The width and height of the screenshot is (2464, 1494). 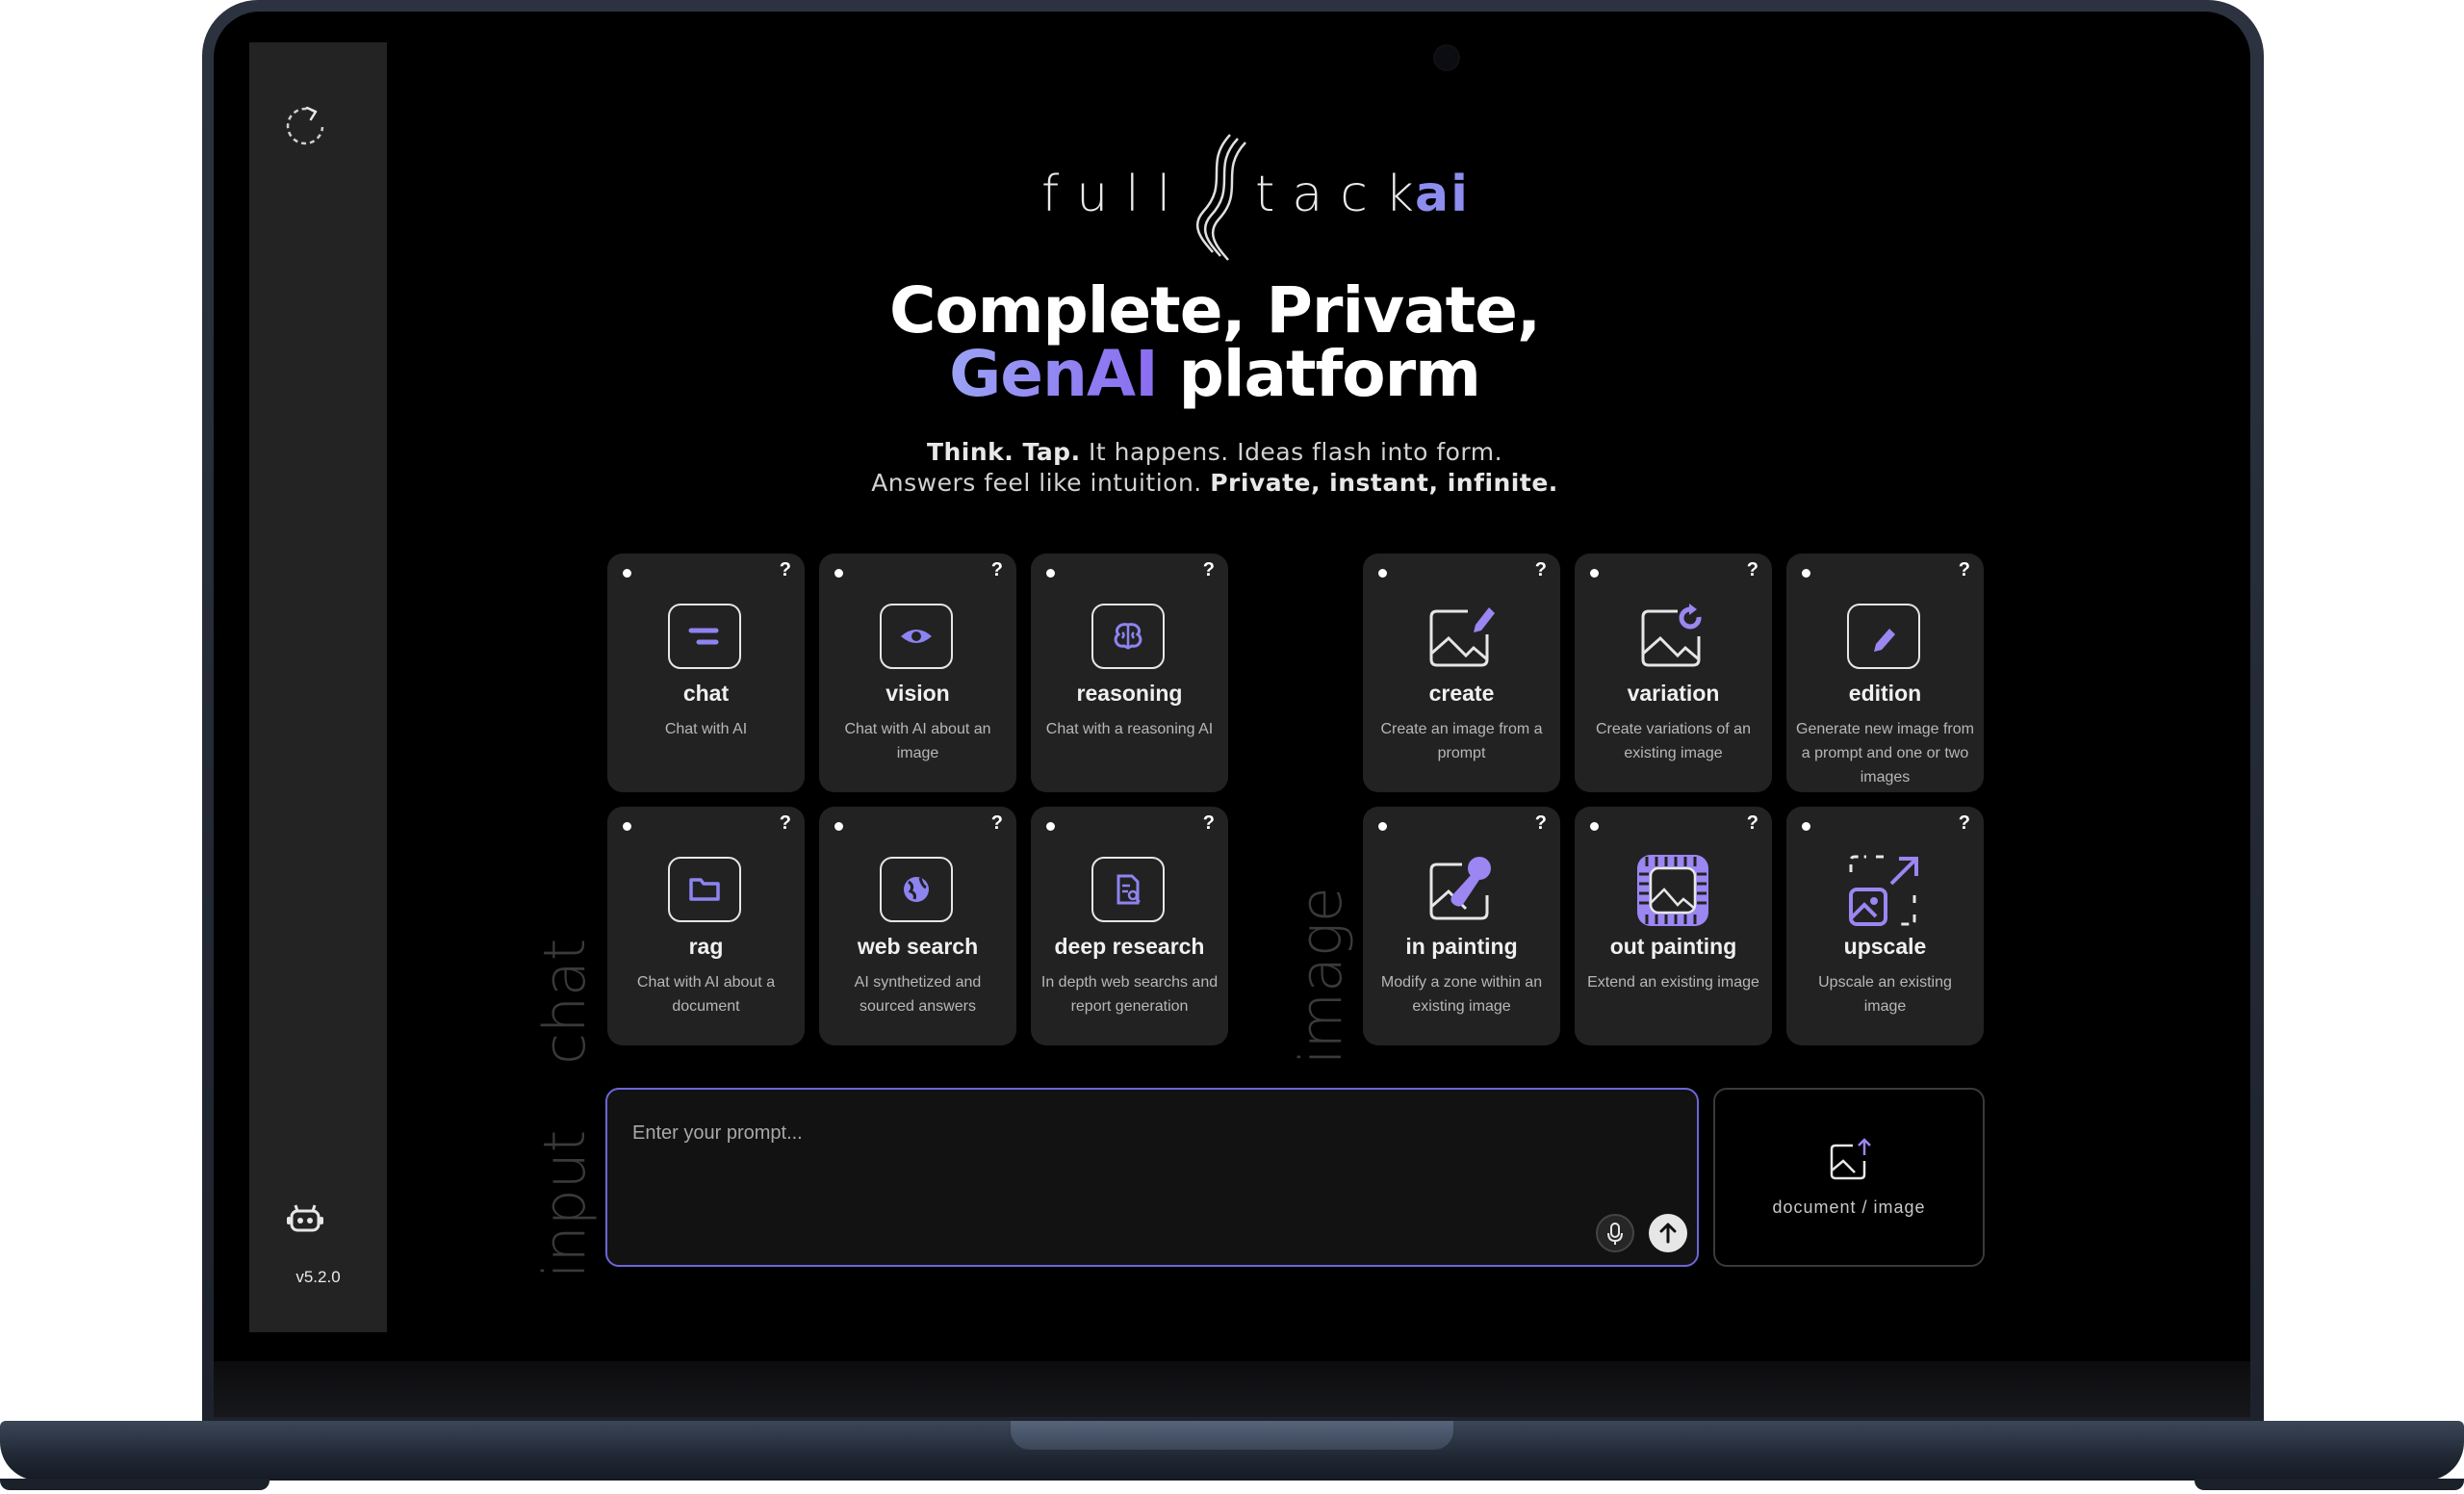 I want to click on card-upscale: ? upscale Upscale an existing image, so click(x=1885, y=926).